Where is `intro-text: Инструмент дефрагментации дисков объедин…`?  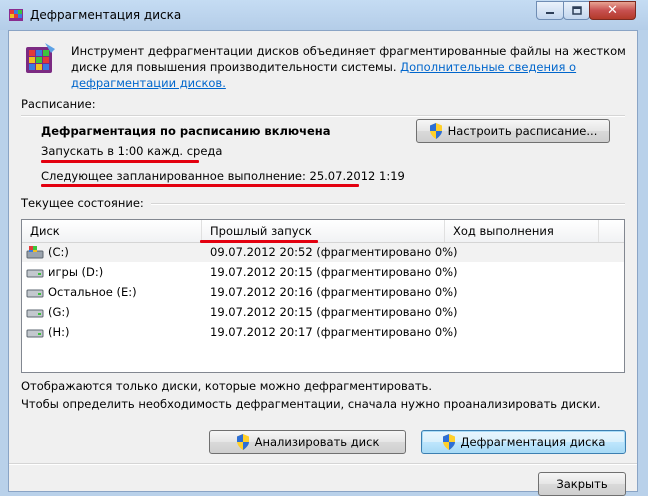
intro-text: Инструмент дефрагментации дисков объедин… is located at coordinates (351, 67).